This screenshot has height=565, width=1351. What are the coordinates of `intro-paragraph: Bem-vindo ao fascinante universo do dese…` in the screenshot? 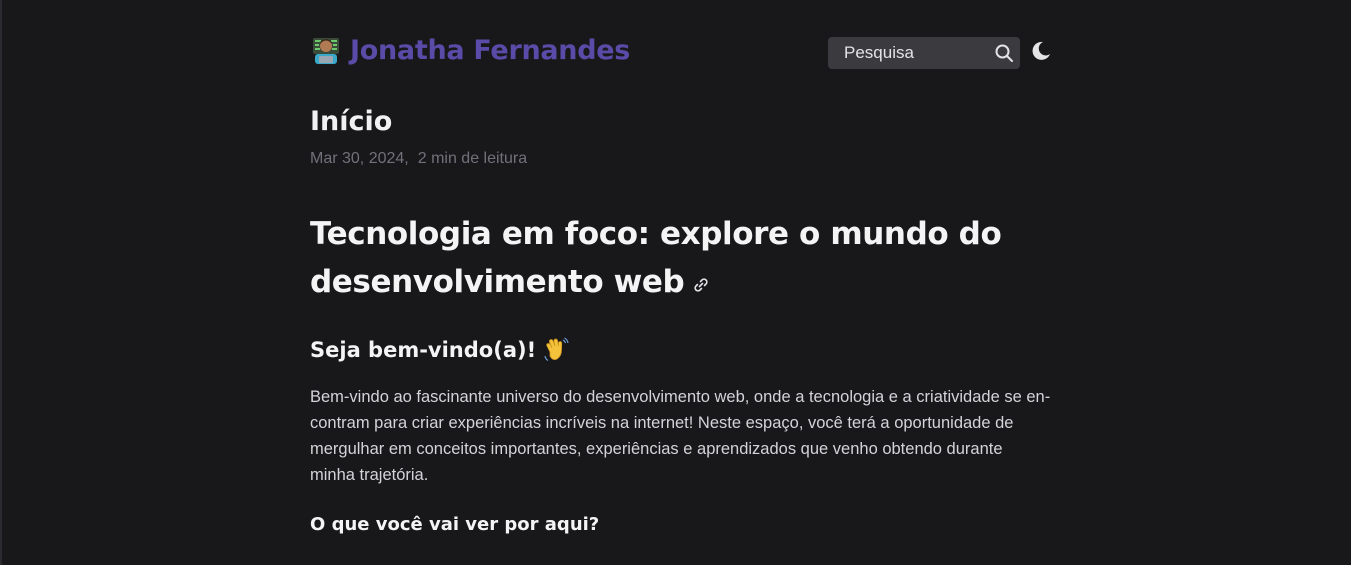 It's located at (680, 436).